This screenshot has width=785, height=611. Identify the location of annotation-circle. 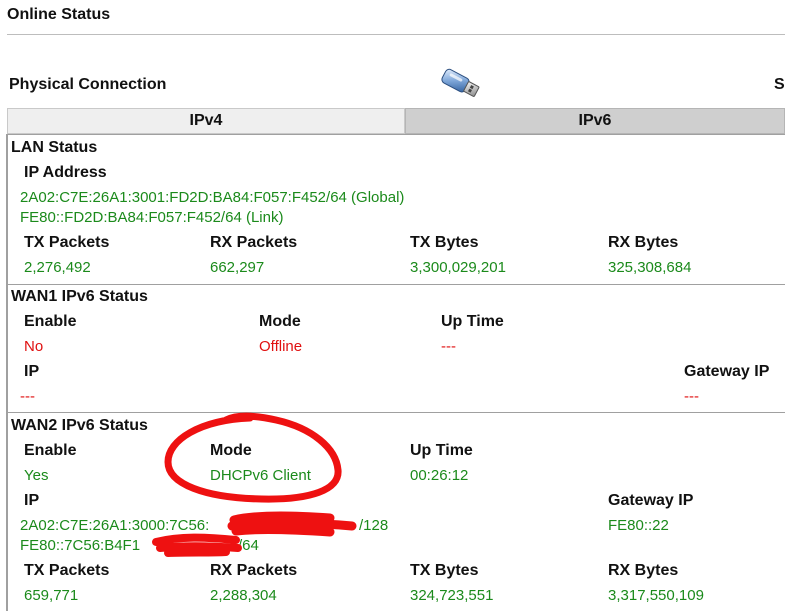
(253, 457).